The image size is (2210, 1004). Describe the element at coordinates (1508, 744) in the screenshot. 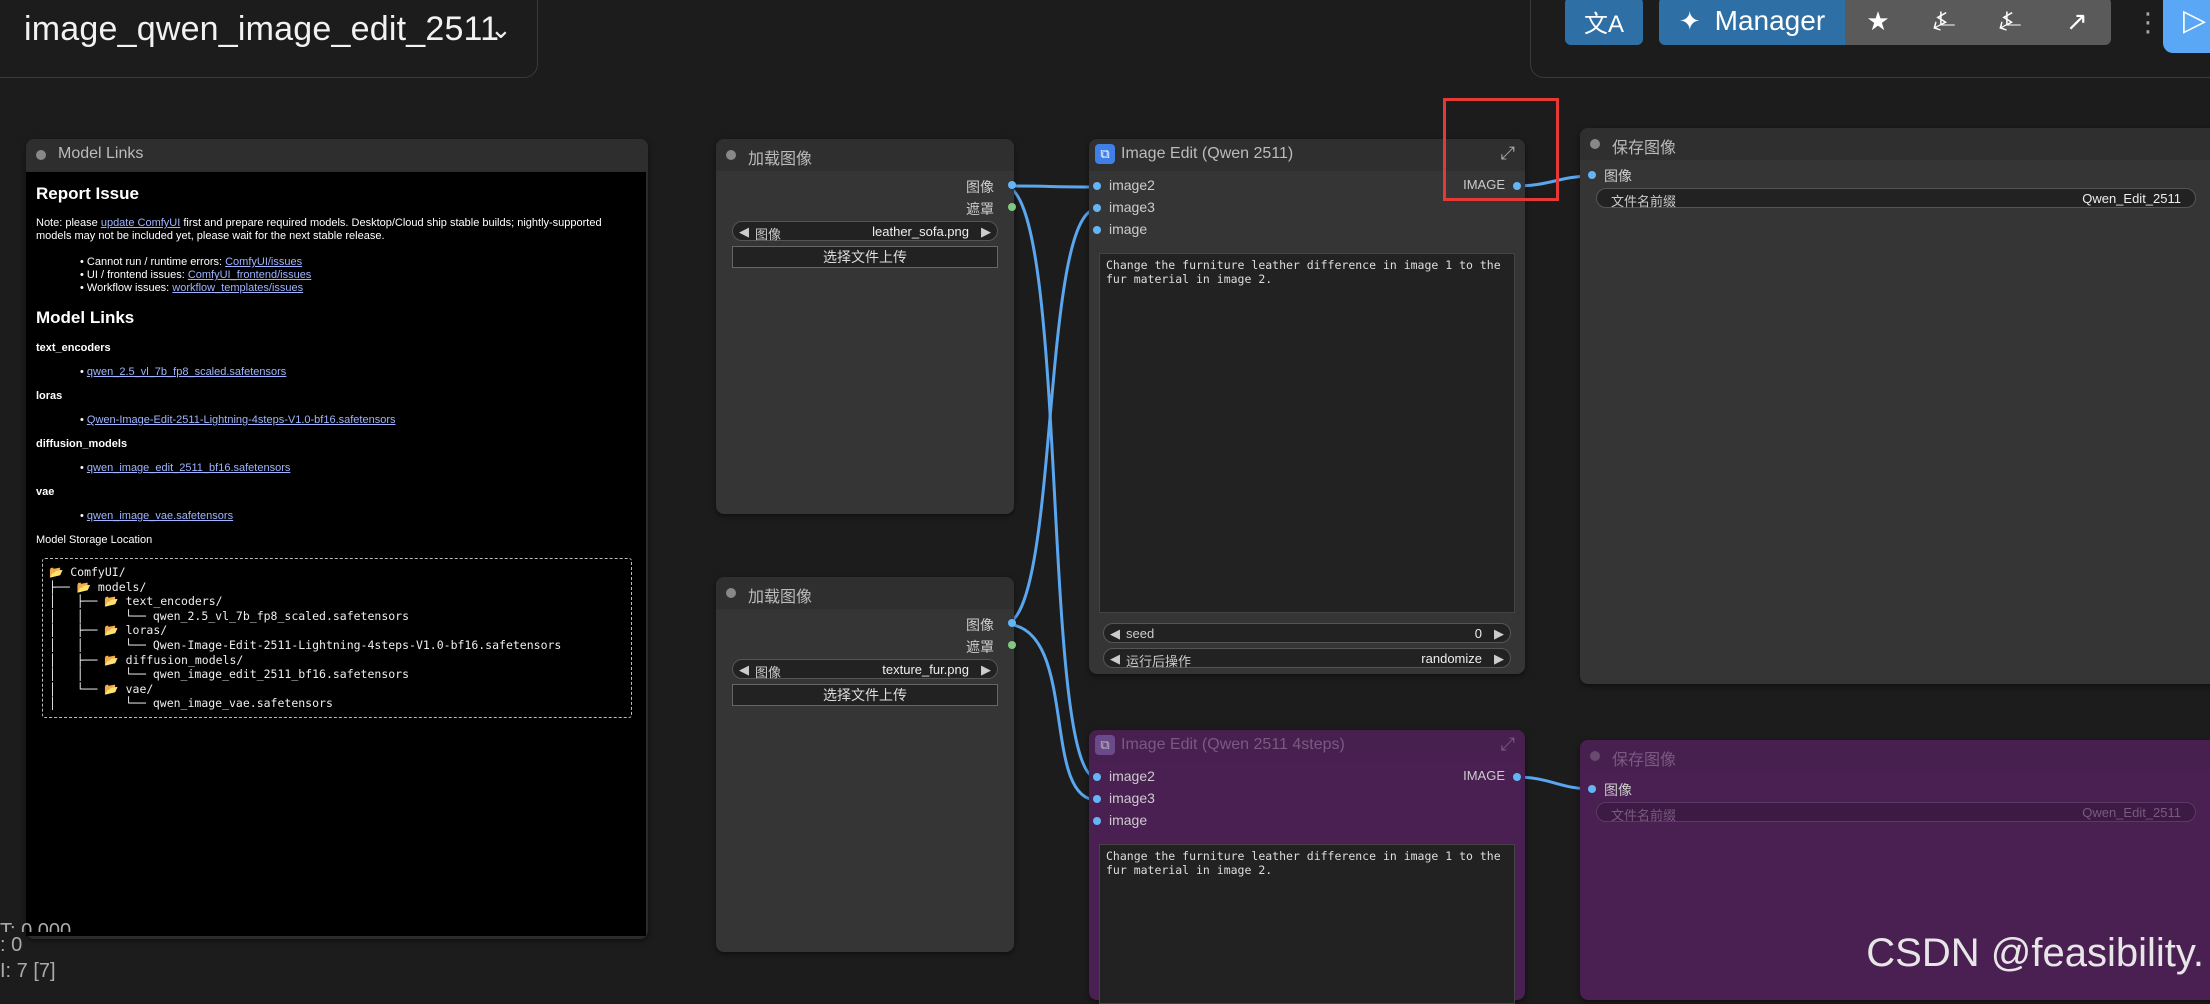

I see `expand-icon: ⤢` at that location.